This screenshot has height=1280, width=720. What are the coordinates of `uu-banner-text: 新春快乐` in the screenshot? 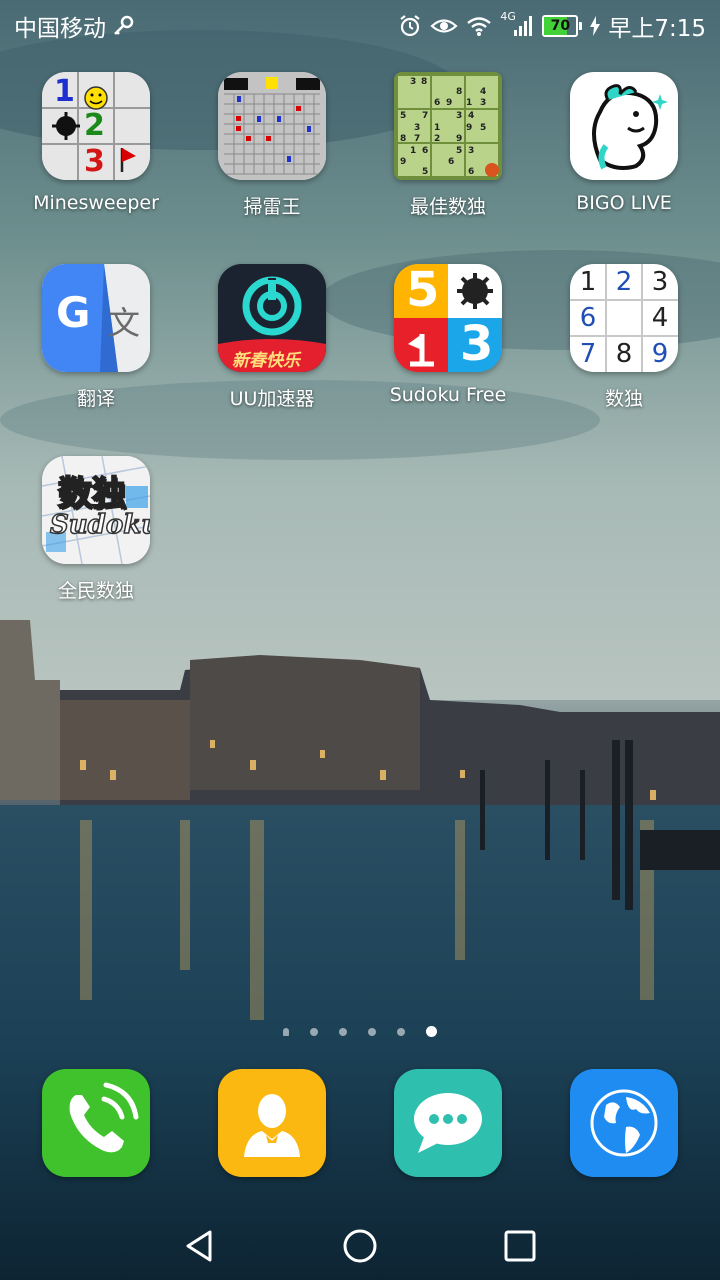 It's located at (266, 361).